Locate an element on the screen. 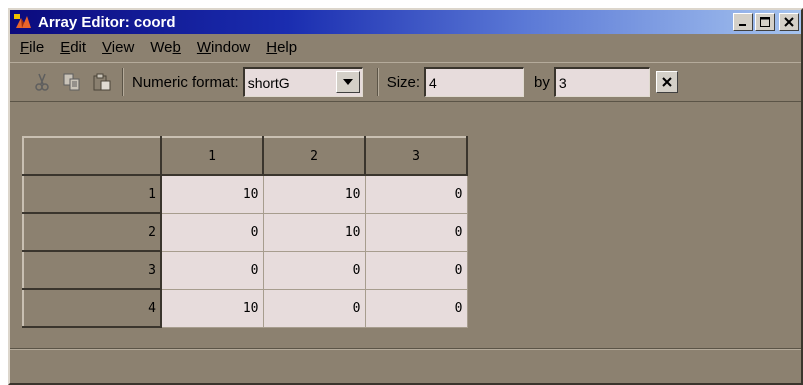 This screenshot has height=385, width=803. grid-corner is located at coordinates (92, 156).